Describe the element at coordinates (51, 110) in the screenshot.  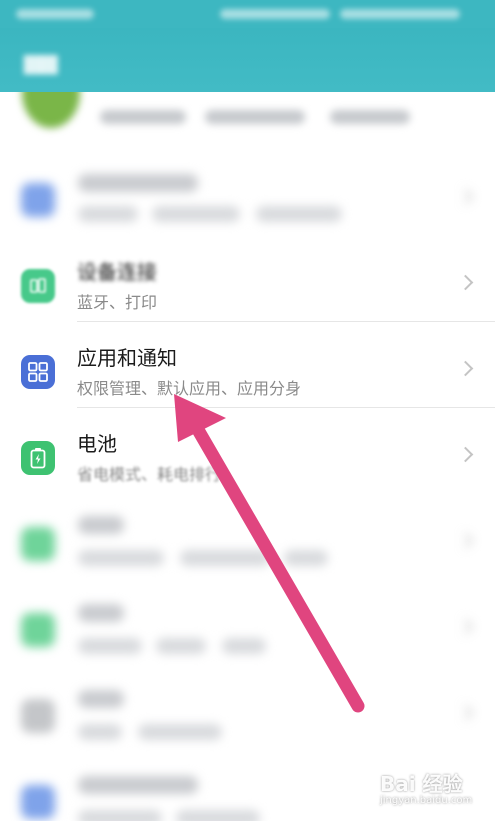
I see `avatar` at that location.